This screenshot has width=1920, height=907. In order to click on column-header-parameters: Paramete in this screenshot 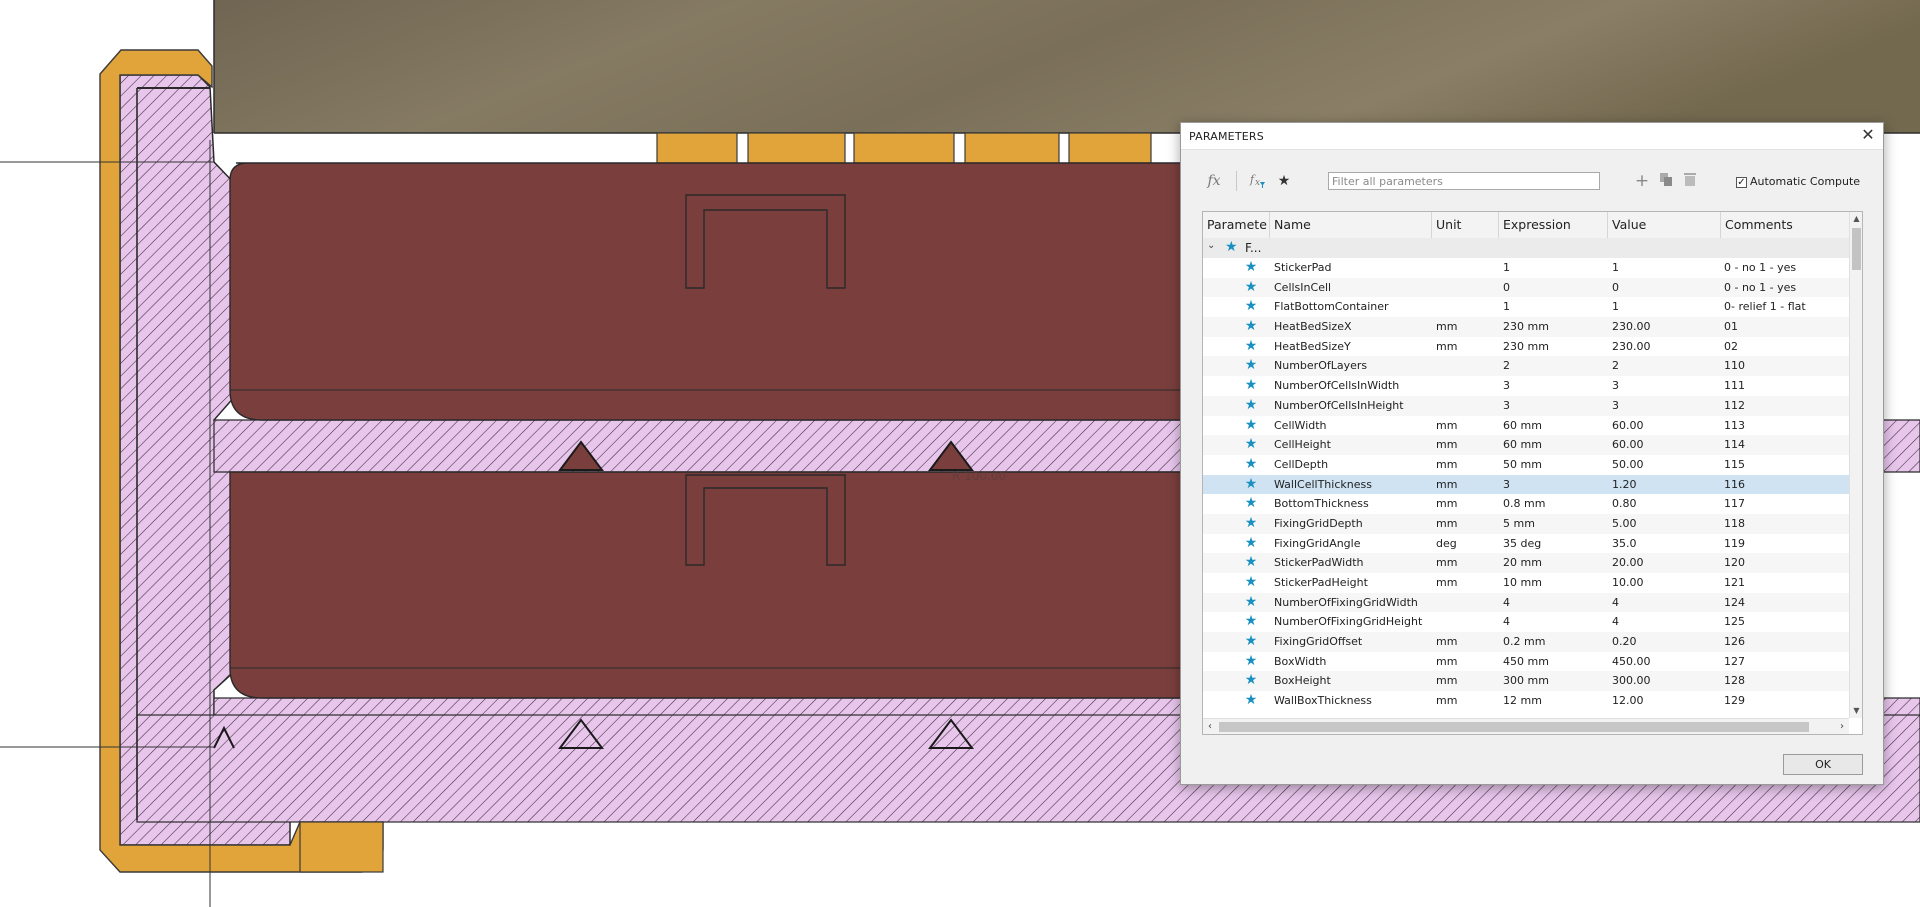, I will do `click(1236, 225)`.